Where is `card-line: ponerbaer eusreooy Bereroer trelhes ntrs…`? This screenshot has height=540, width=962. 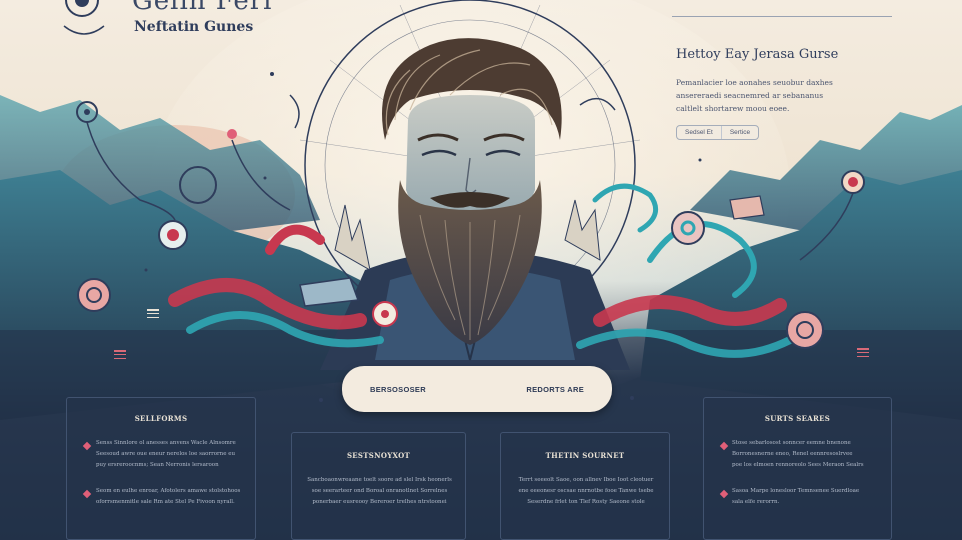 card-line: ponerbaer eusreooy Bereroer trelhes ntrs… is located at coordinates (379, 502).